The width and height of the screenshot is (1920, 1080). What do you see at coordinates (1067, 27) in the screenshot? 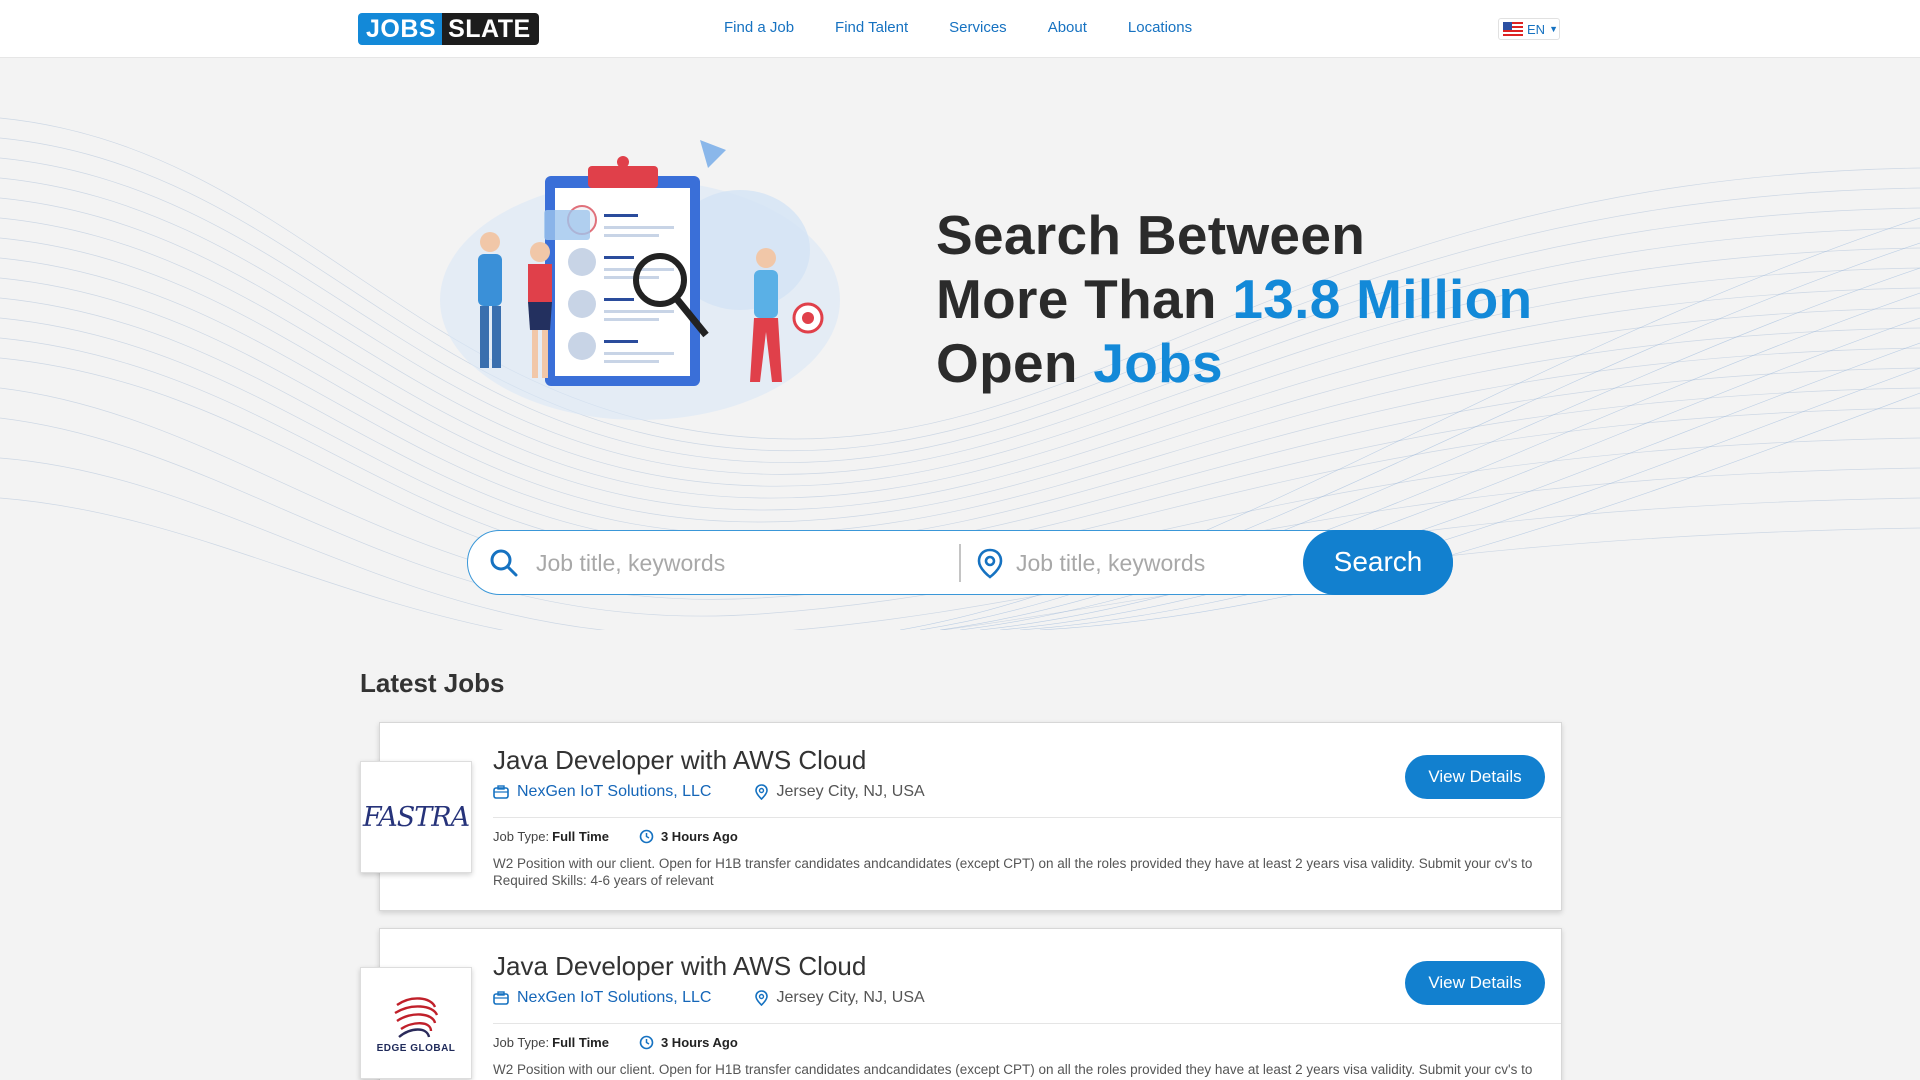
I see `nav-about: About` at bounding box center [1067, 27].